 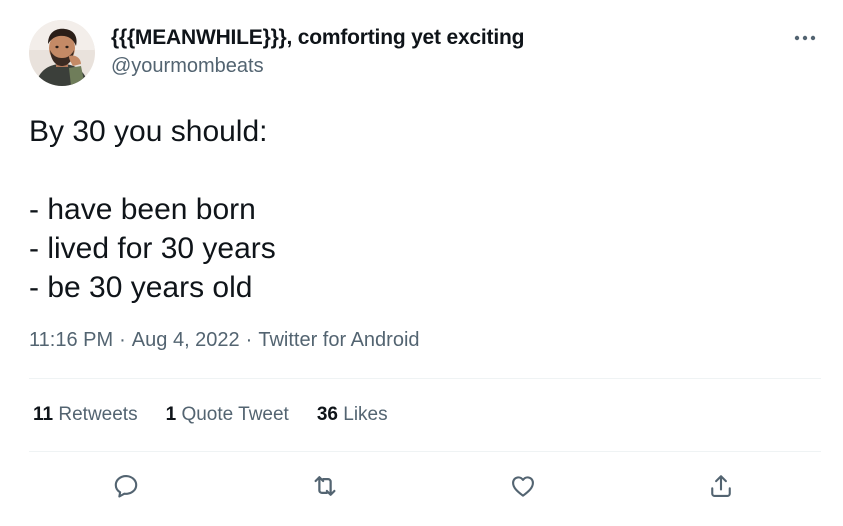 I want to click on share-button, so click(x=721, y=486).